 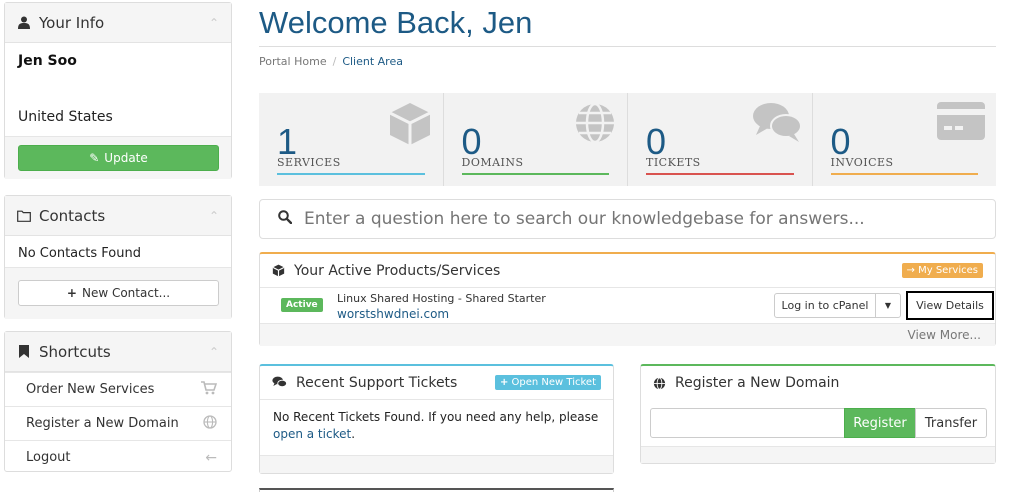 What do you see at coordinates (65, 117) in the screenshot?
I see `client-country: United States` at bounding box center [65, 117].